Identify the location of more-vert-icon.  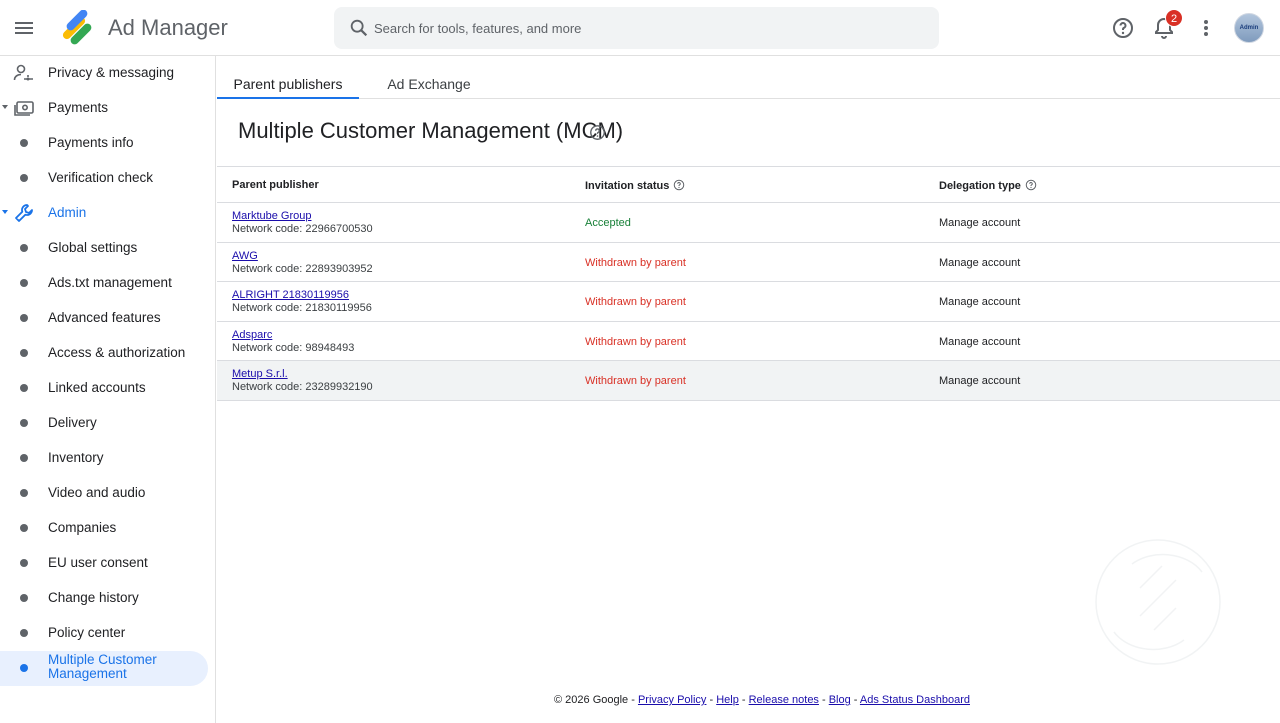
(1206, 28).